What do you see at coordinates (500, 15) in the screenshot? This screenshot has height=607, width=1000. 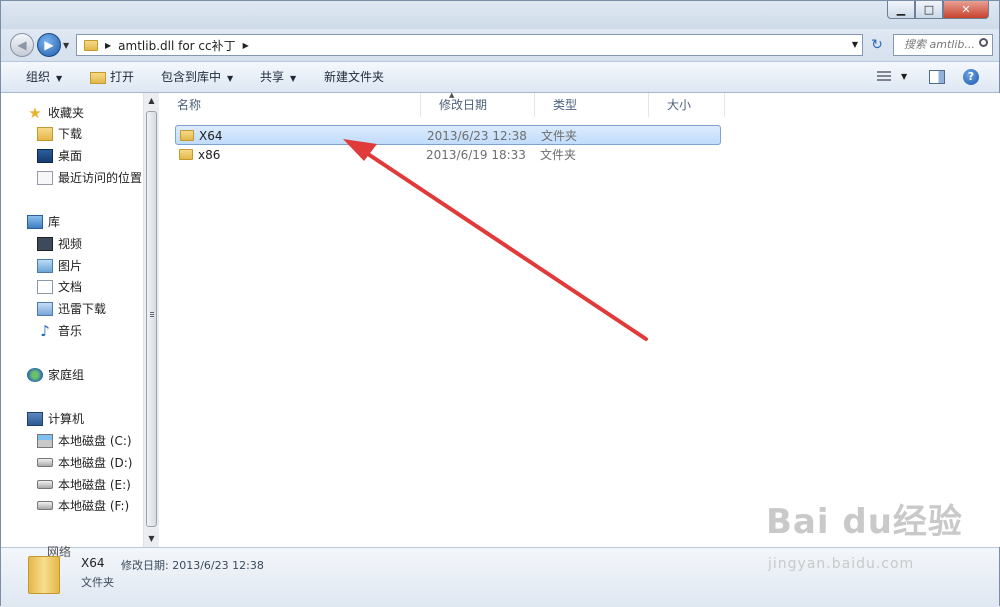 I see `title-bar: ▁ □ ✕` at bounding box center [500, 15].